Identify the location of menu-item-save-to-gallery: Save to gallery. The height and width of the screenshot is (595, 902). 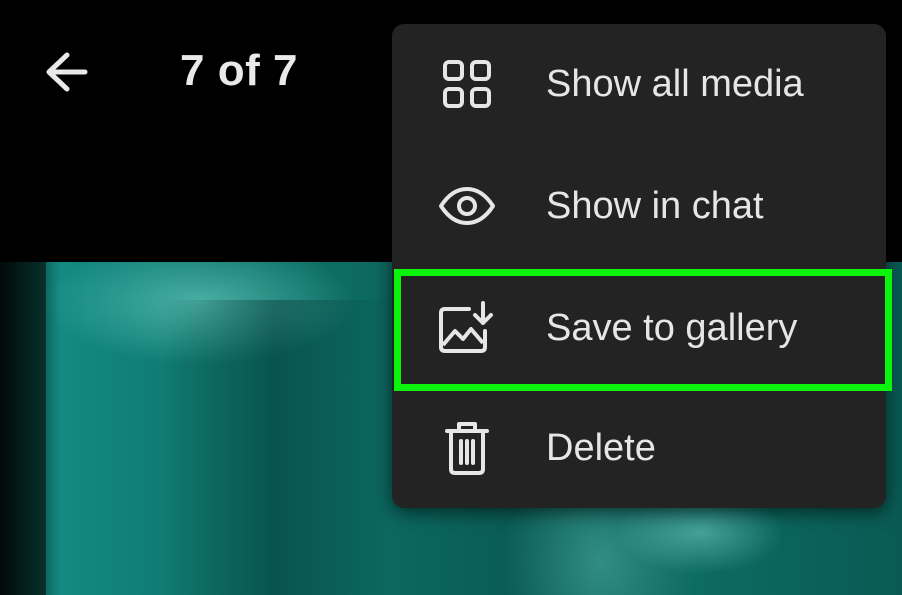
(639, 328).